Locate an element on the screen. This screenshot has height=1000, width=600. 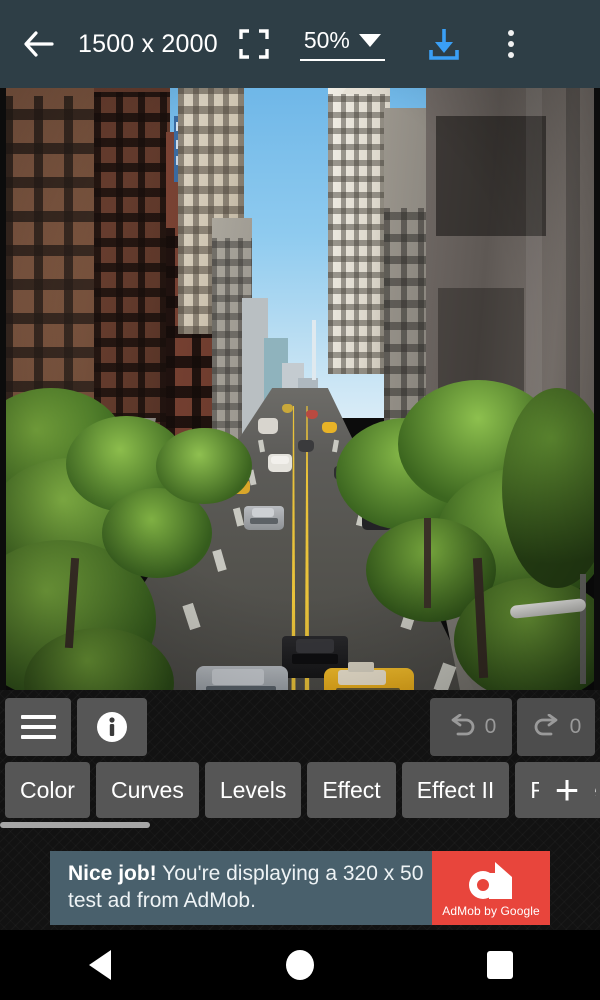
nav-back-triangle-icon is located at coordinates (100, 965).